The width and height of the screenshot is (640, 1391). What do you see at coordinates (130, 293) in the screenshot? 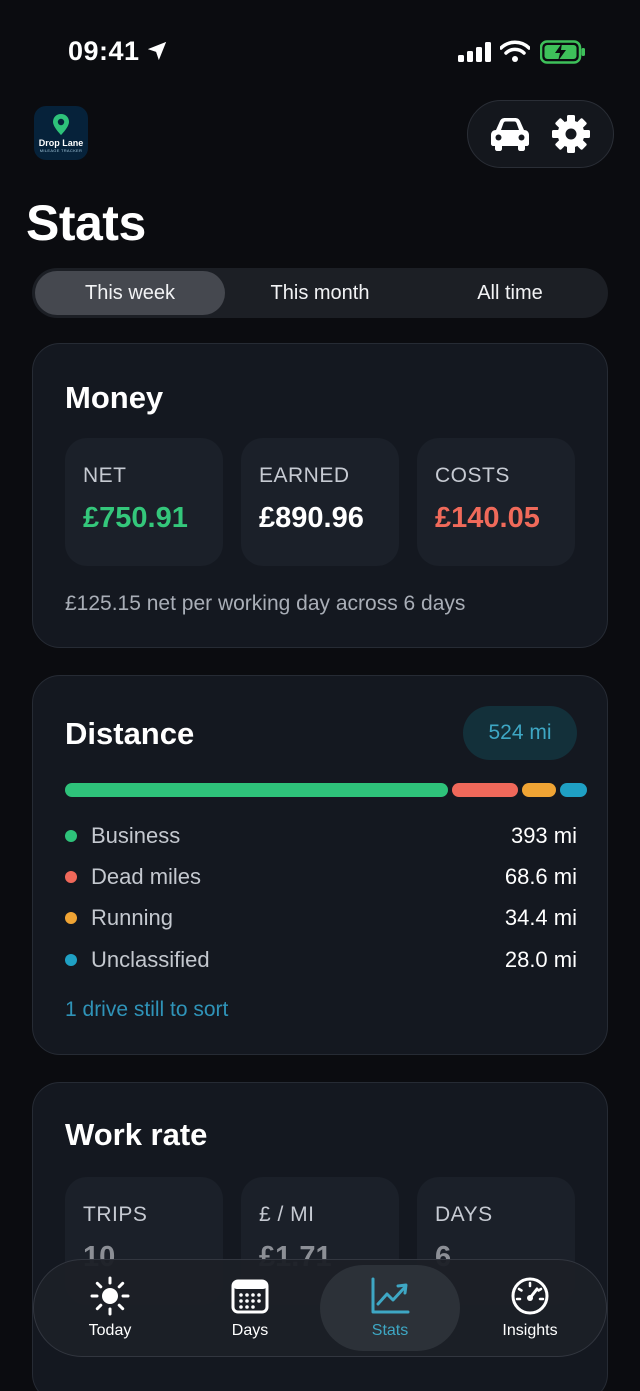
I see `period-this-week: This week` at bounding box center [130, 293].